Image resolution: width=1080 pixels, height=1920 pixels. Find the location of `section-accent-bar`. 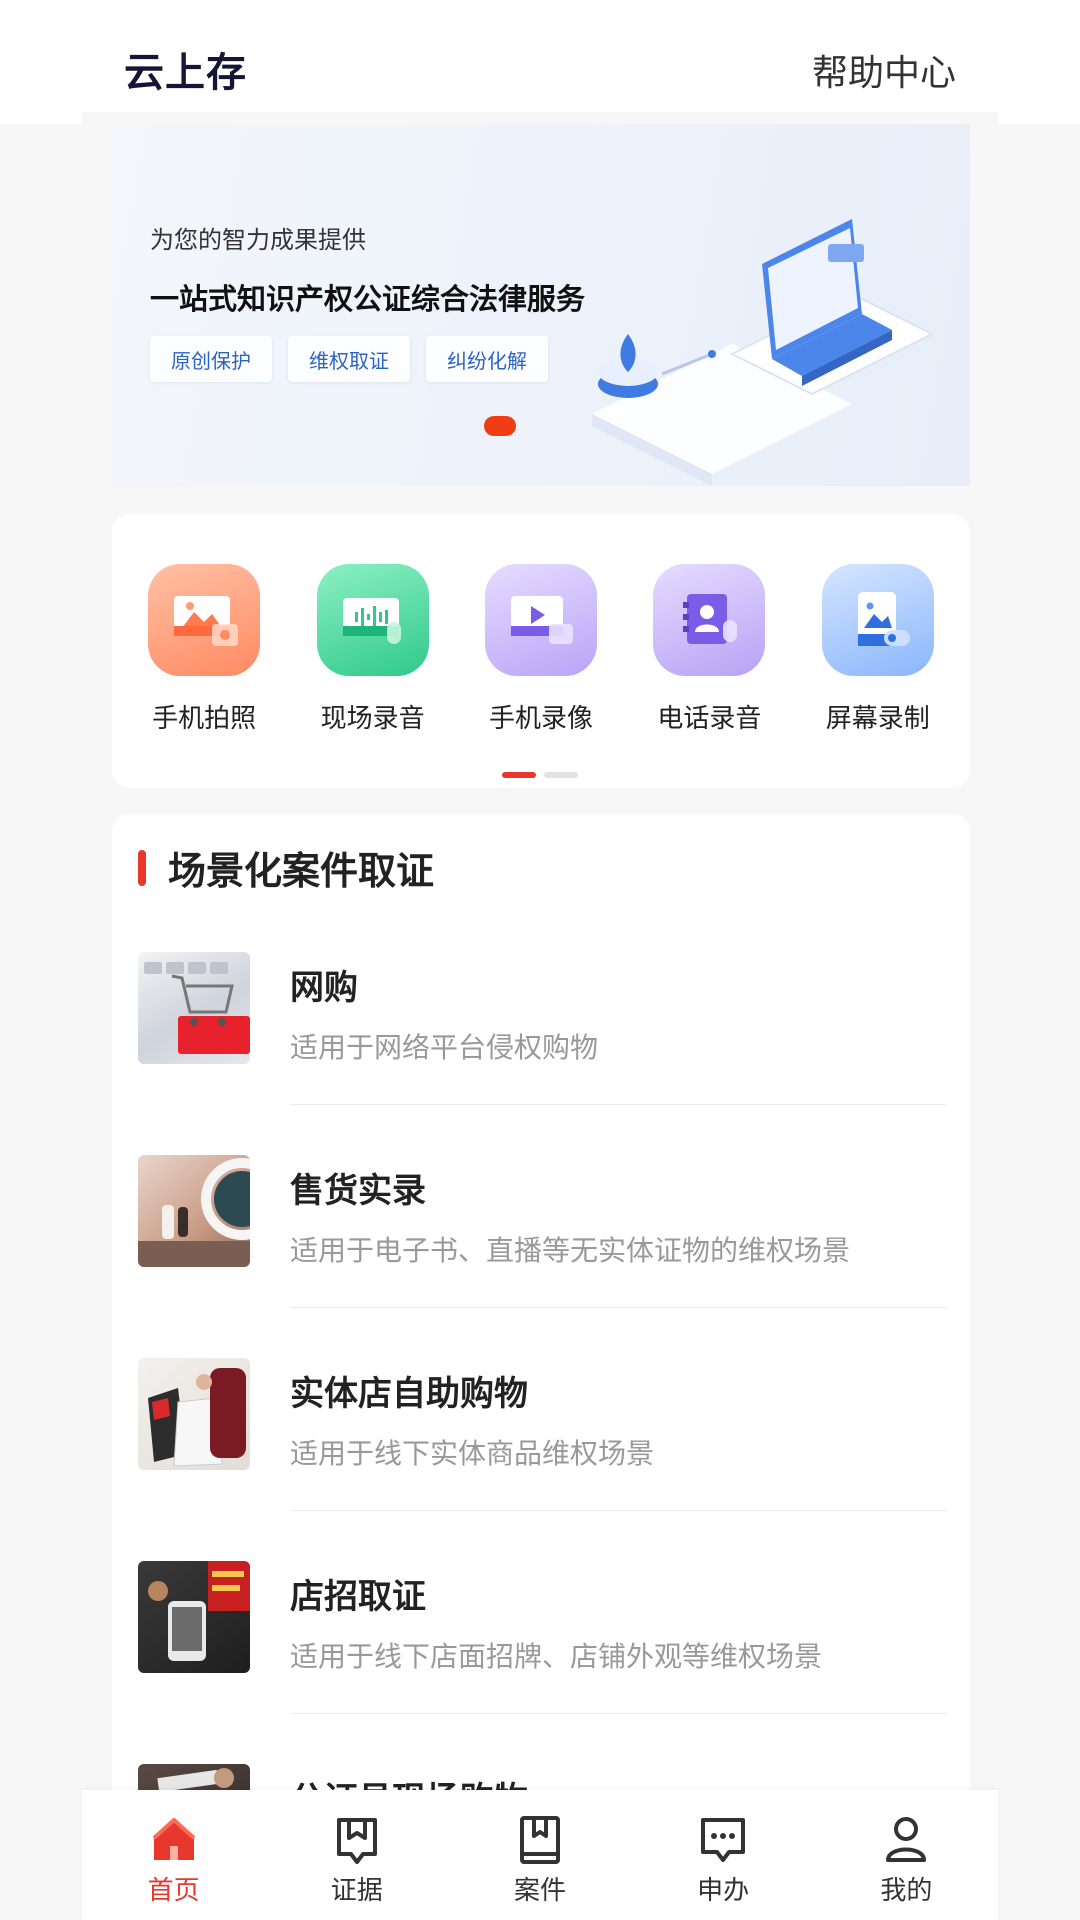

section-accent-bar is located at coordinates (142, 867).